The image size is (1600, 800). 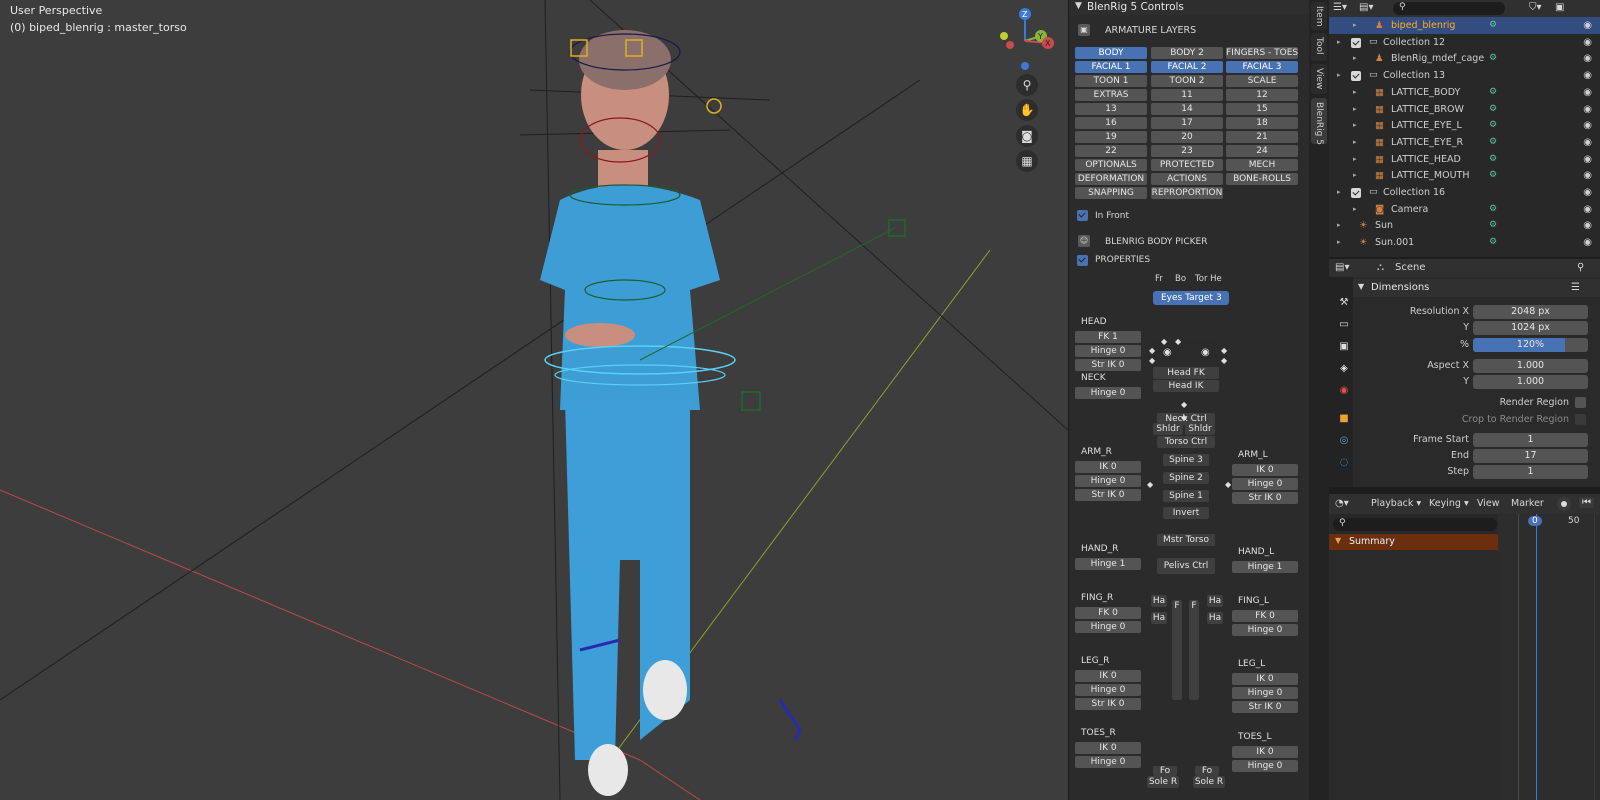 What do you see at coordinates (1224, 350) in the screenshot?
I see `picker-diamond-4: ◆` at bounding box center [1224, 350].